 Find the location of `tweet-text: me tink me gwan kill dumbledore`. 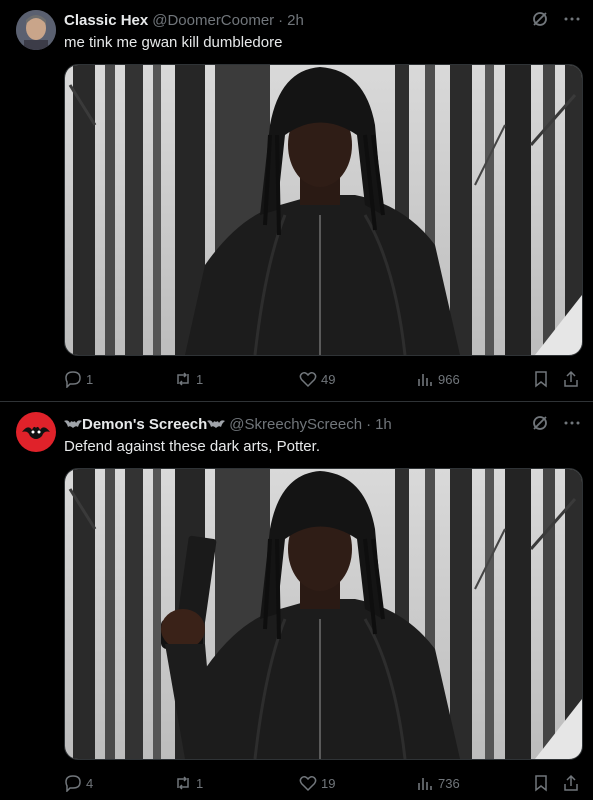

tweet-text: me tink me gwan kill dumbledore is located at coordinates (173, 42).